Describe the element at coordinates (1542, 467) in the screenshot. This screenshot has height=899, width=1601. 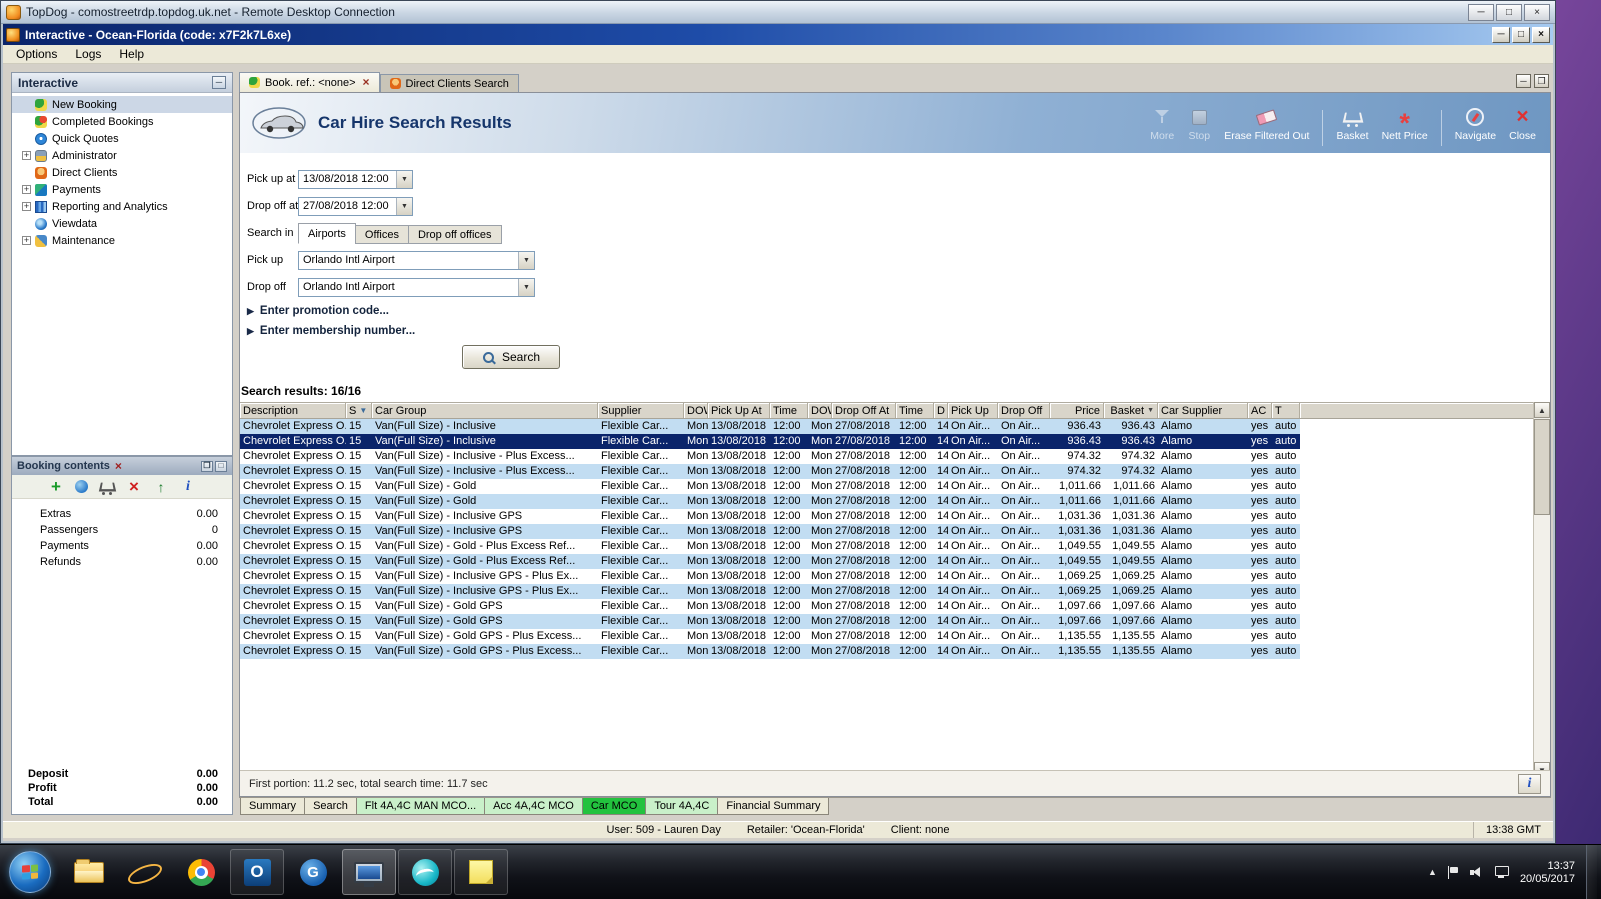
I see `scrollbar-thumb` at that location.